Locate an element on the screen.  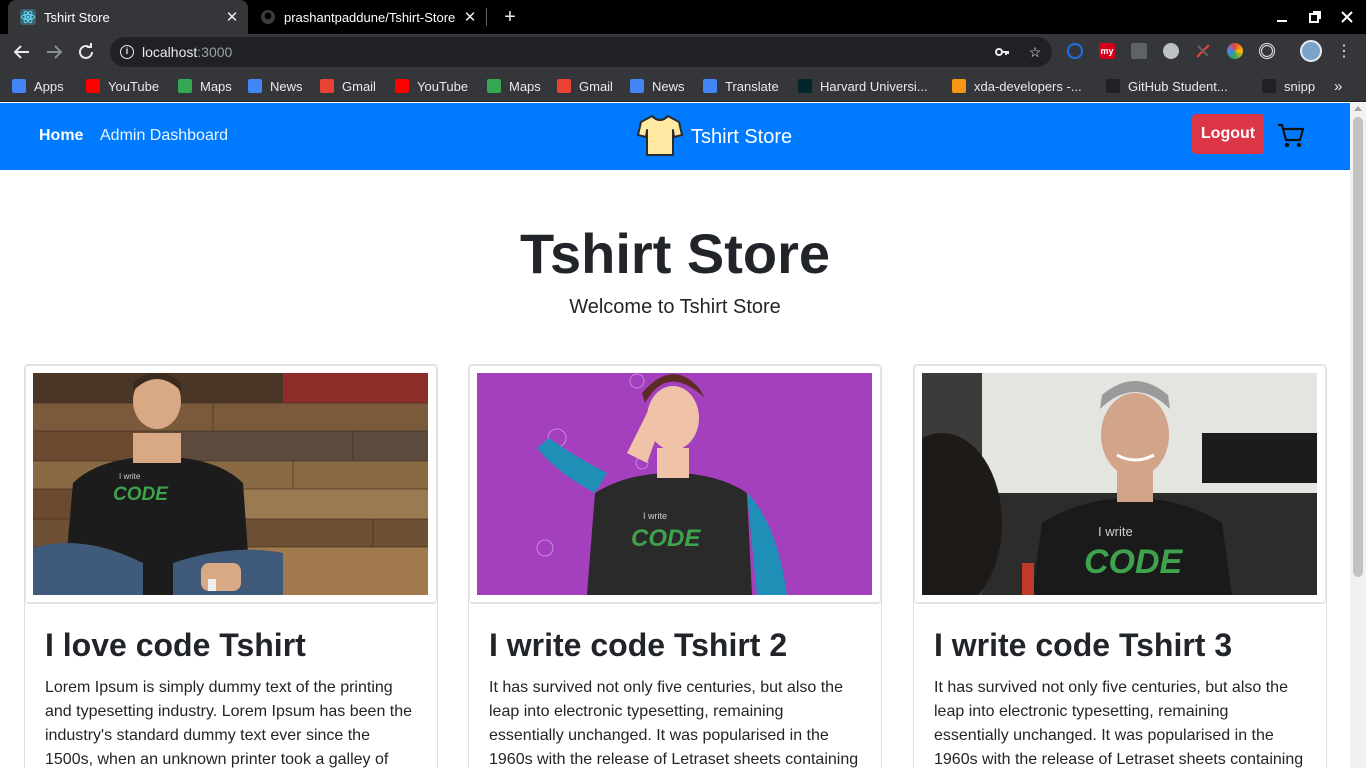
product-title: I write code Tshirt 2 is located at coordinates (638, 645).